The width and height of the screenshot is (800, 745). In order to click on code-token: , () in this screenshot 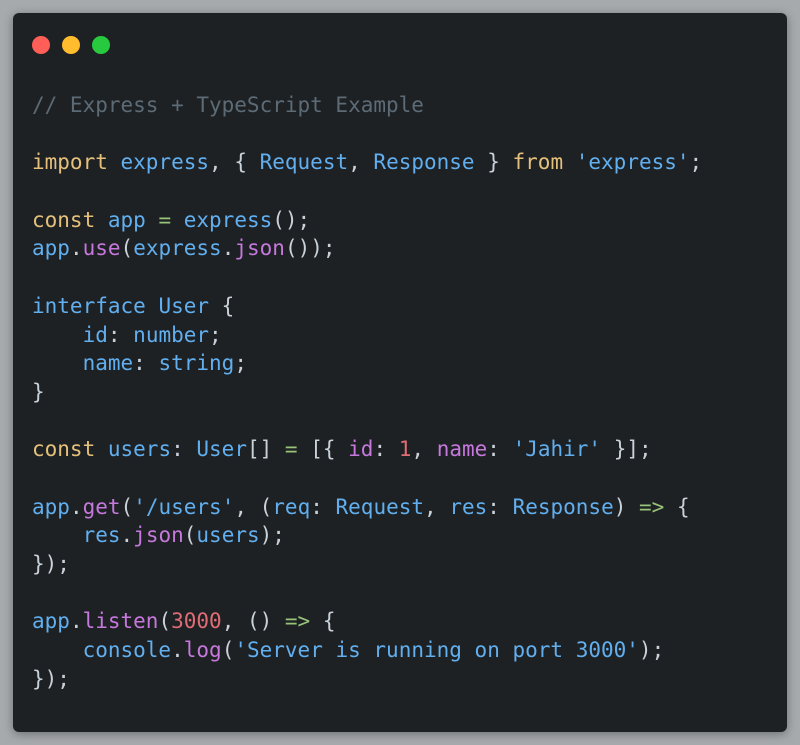, I will do `click(253, 621)`.